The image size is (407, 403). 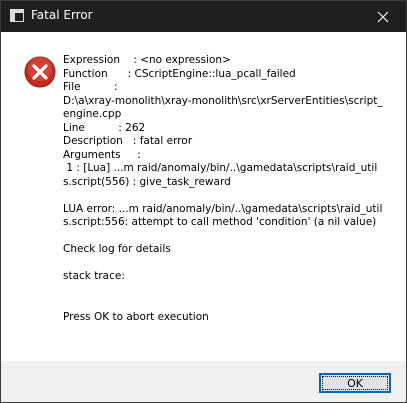 What do you see at coordinates (40, 72) in the screenshot?
I see `error-icon` at bounding box center [40, 72].